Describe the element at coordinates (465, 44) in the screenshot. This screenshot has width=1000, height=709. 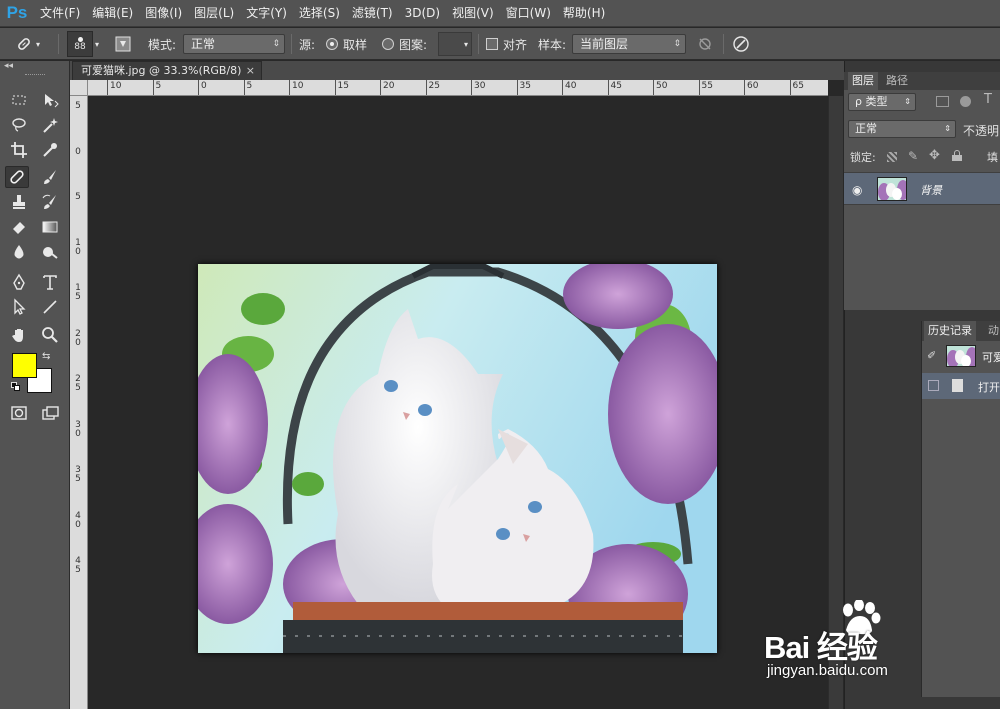
I see `chevron-down-icon: ▾` at that location.